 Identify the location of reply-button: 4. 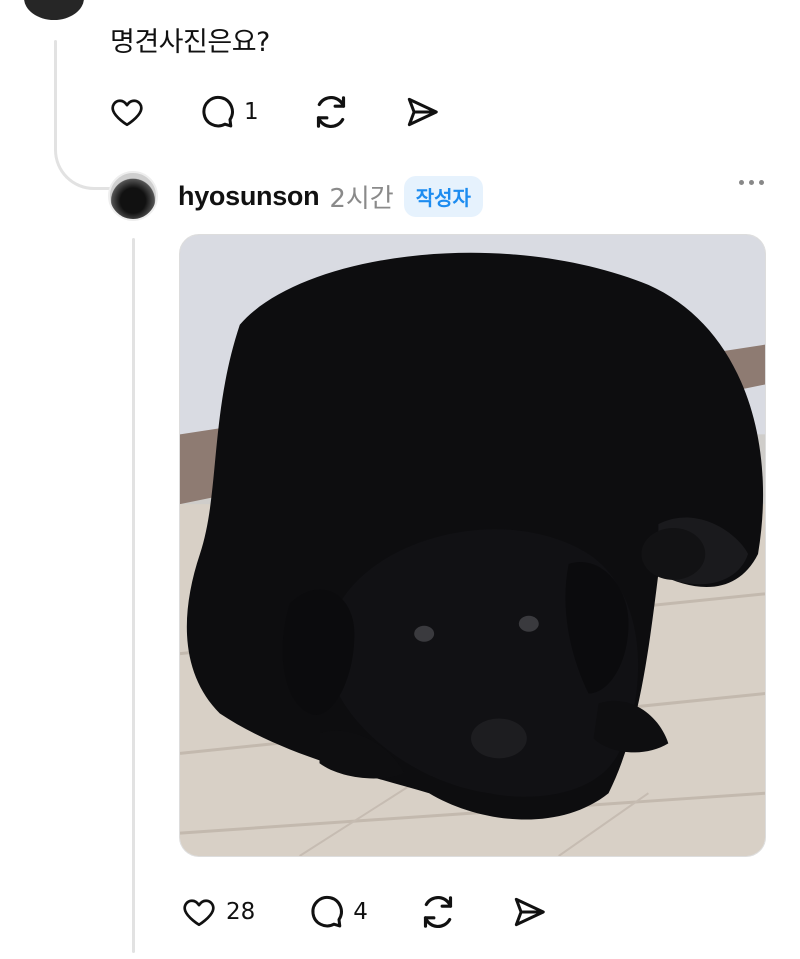
(337, 912).